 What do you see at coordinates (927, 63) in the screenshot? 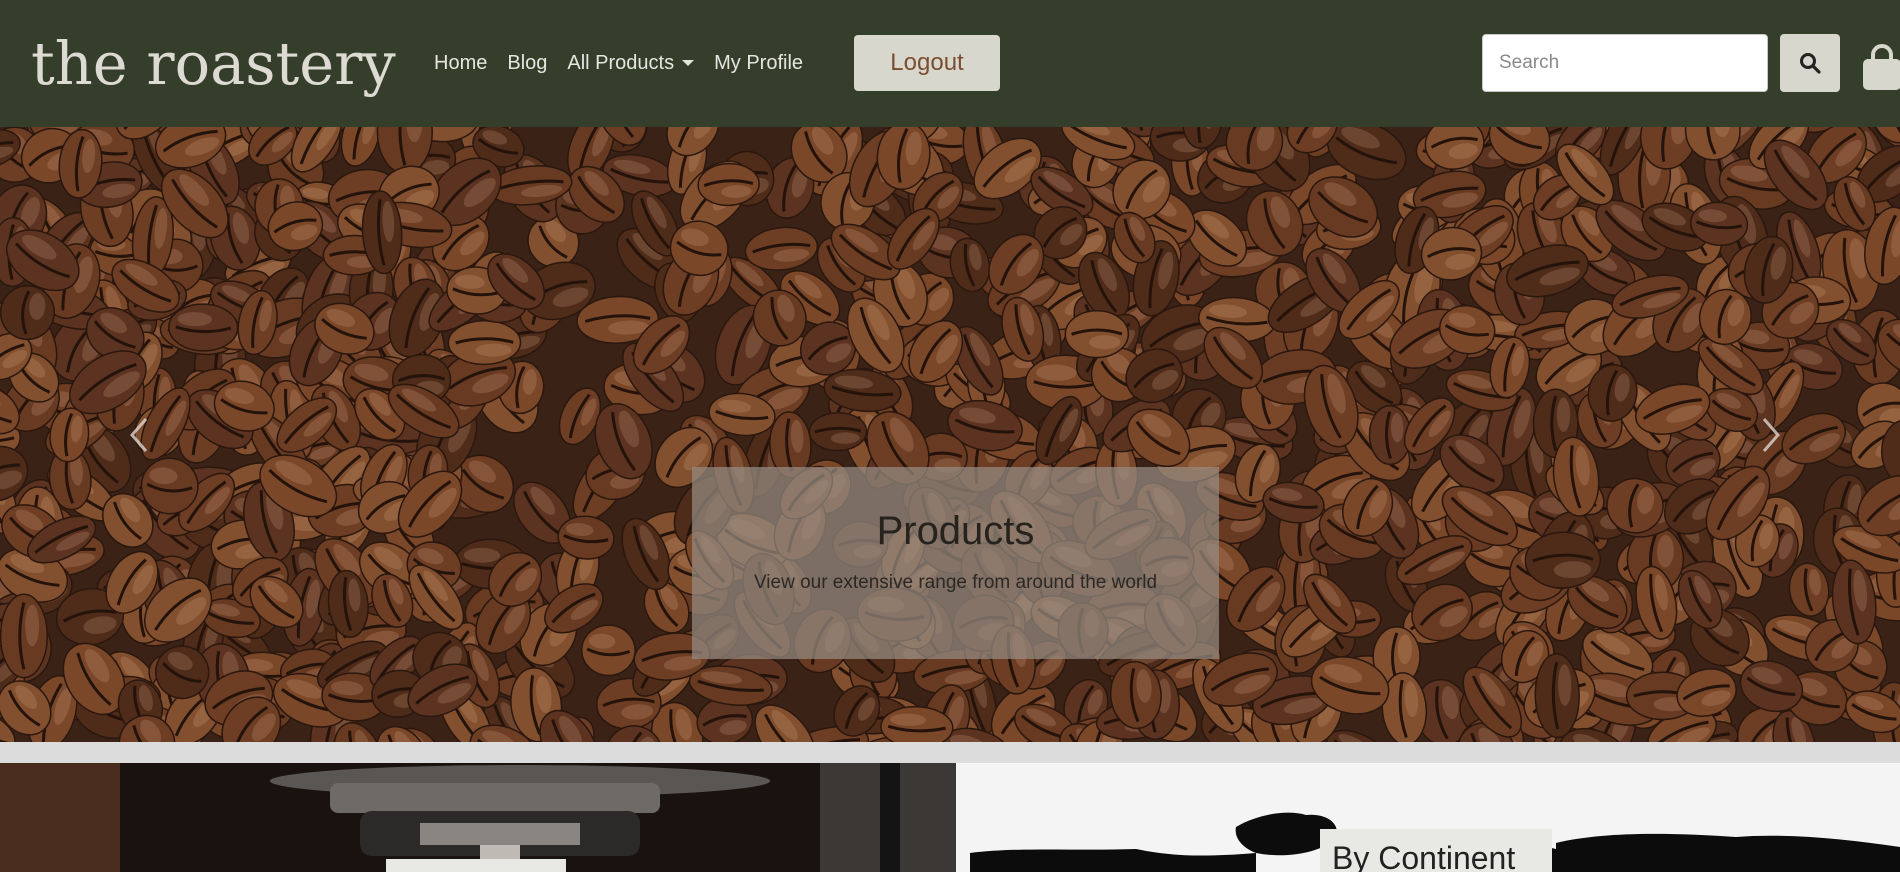
I see `logout-button: Logout` at bounding box center [927, 63].